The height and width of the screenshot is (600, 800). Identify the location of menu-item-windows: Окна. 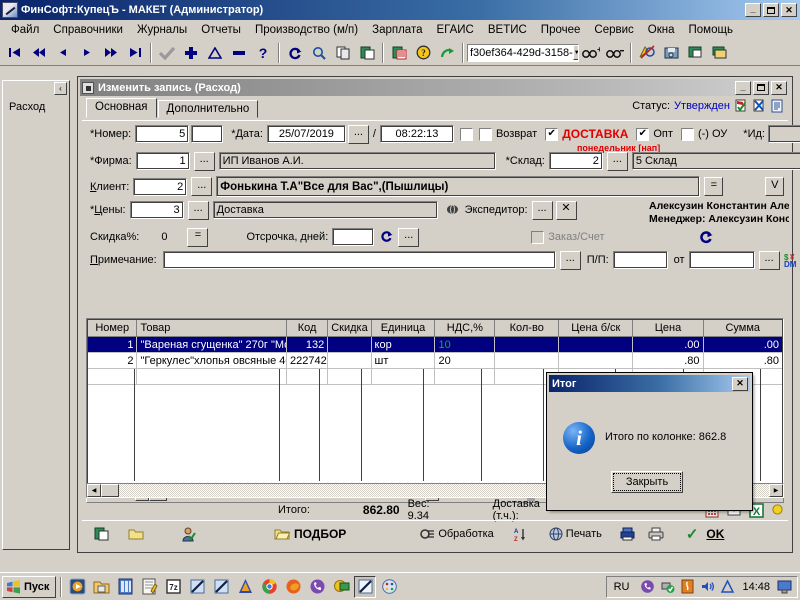
(661, 30).